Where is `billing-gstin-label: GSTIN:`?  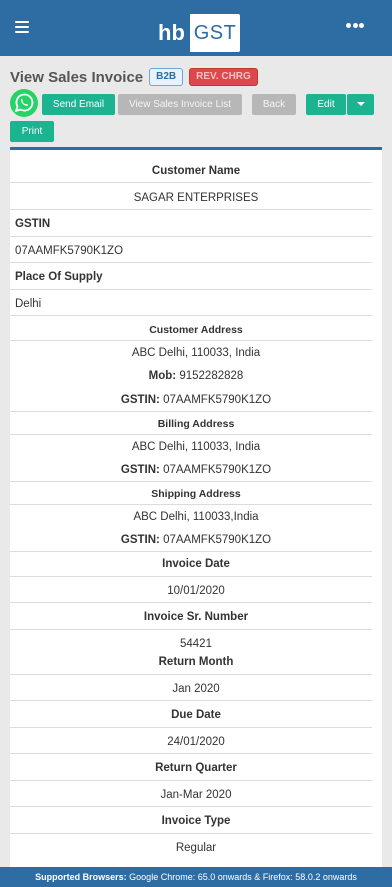
billing-gstin-label: GSTIN: is located at coordinates (140, 470).